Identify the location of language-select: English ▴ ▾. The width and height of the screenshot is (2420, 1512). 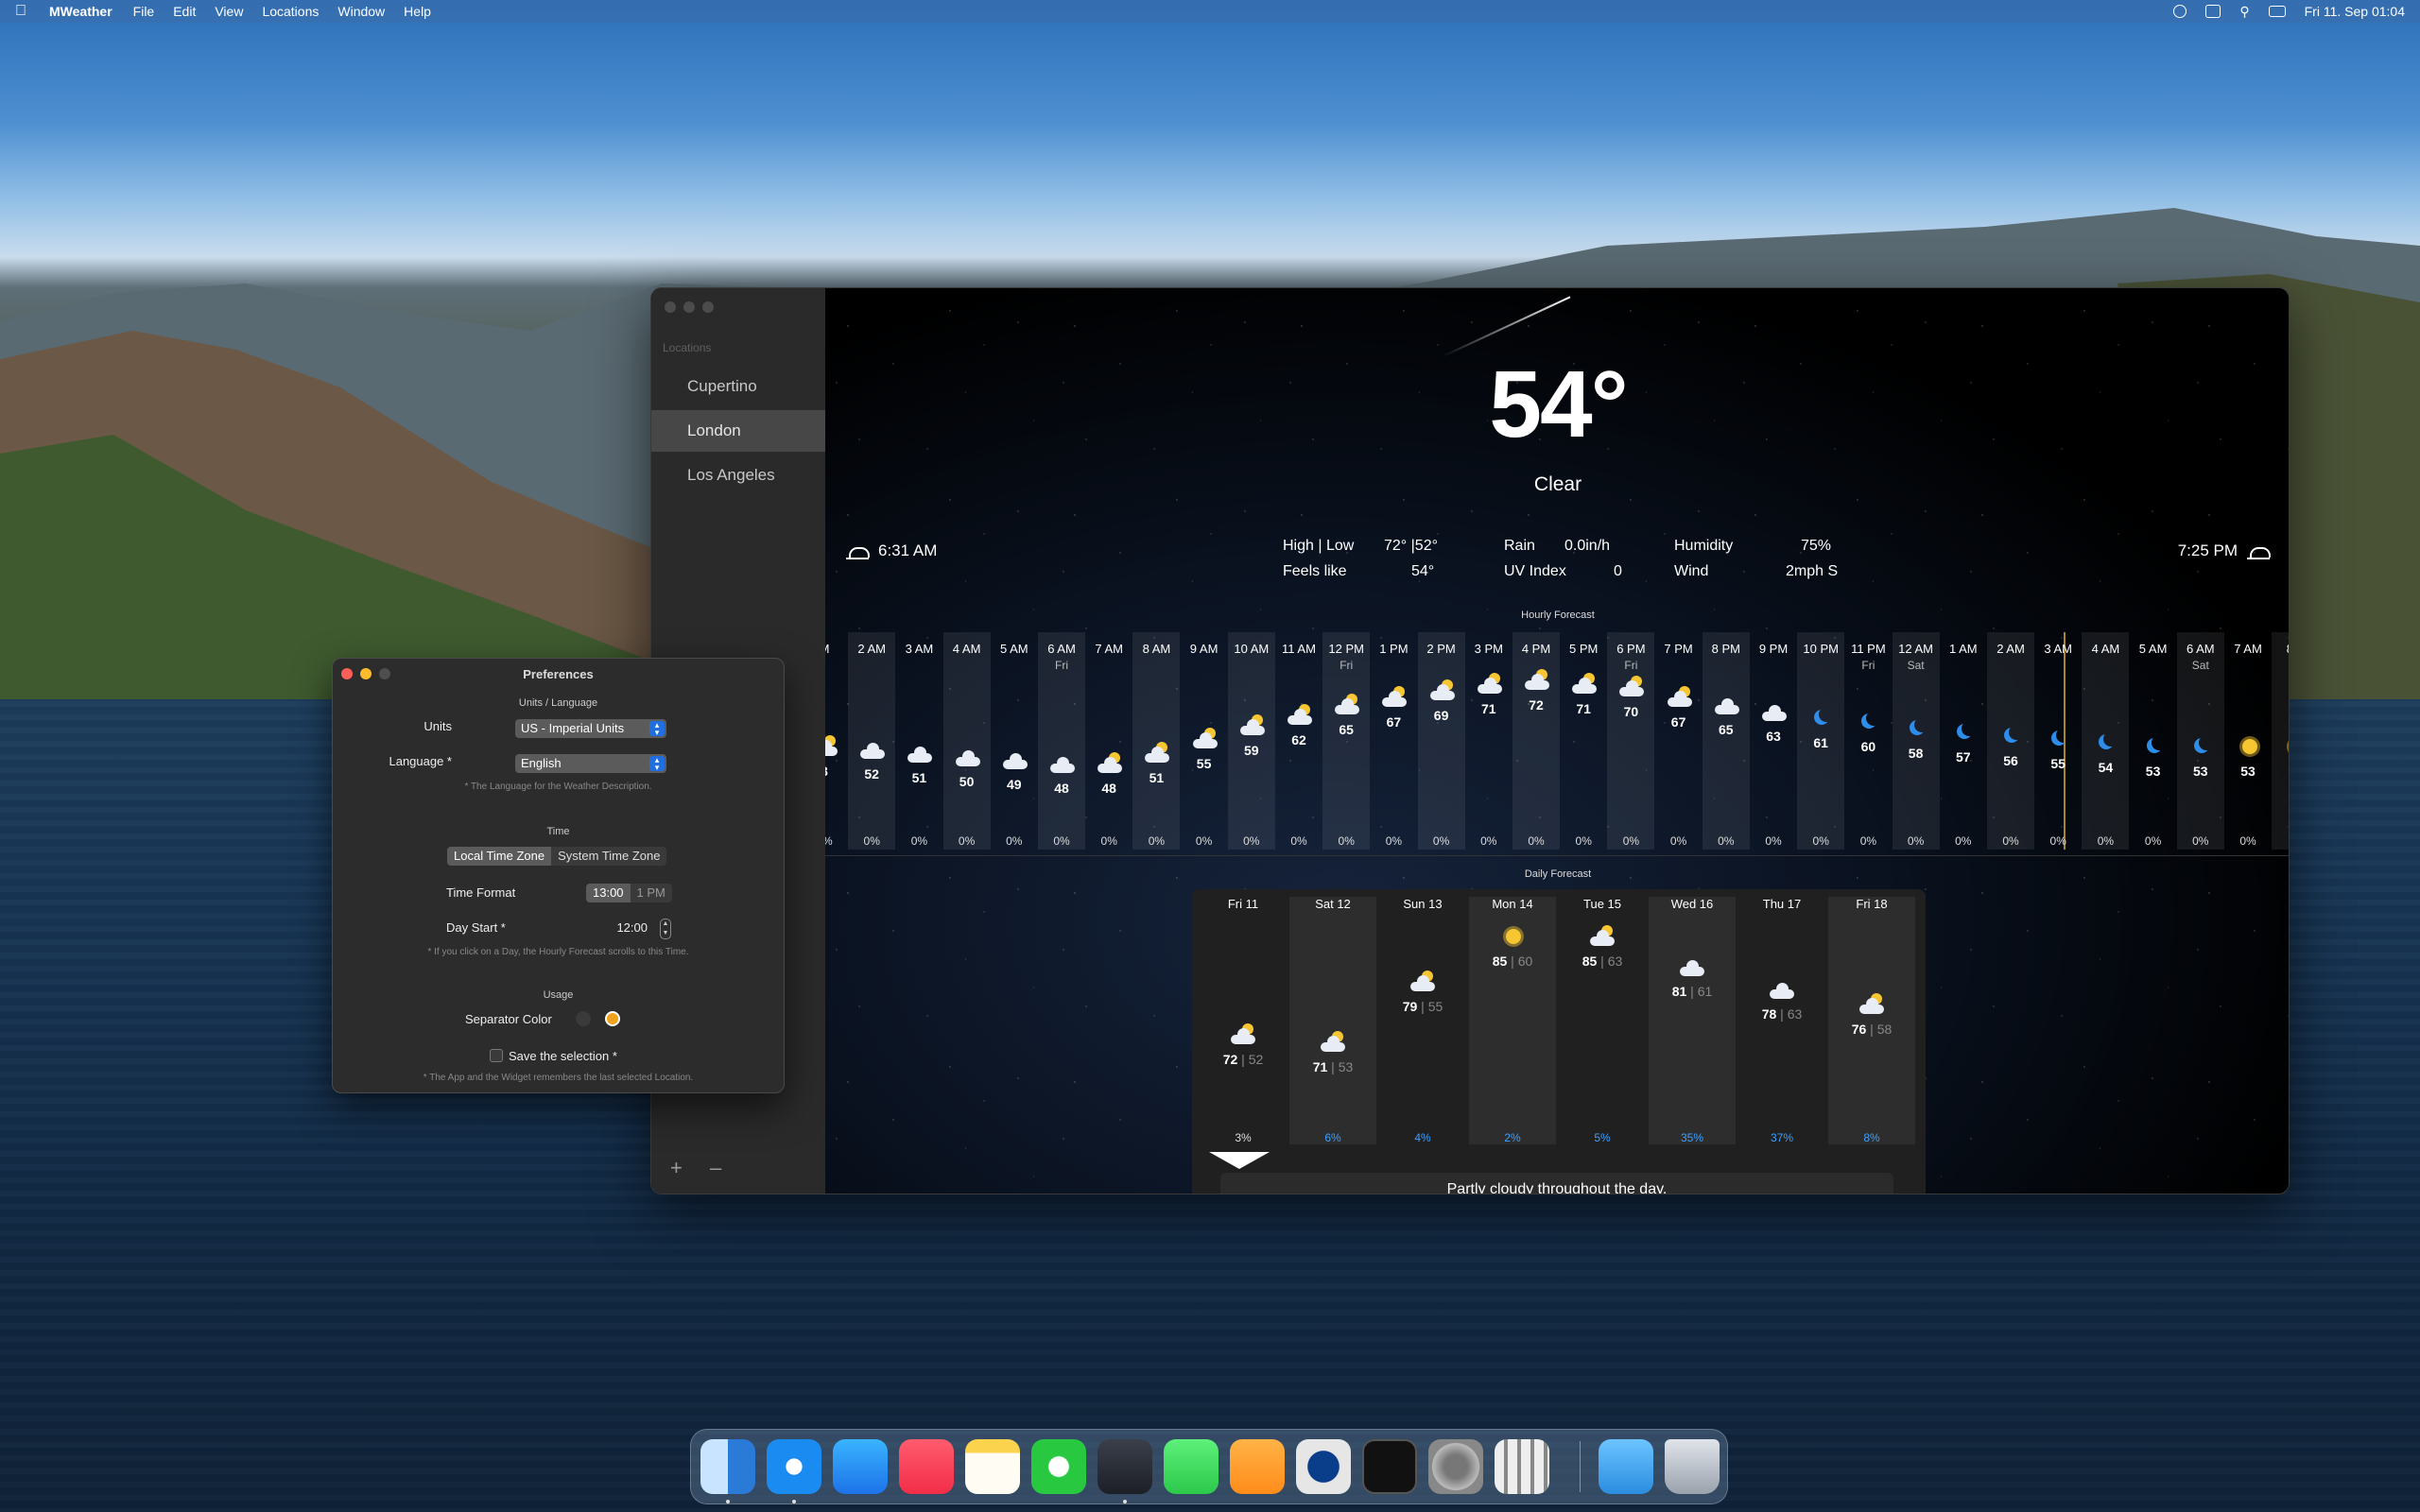
(590, 763).